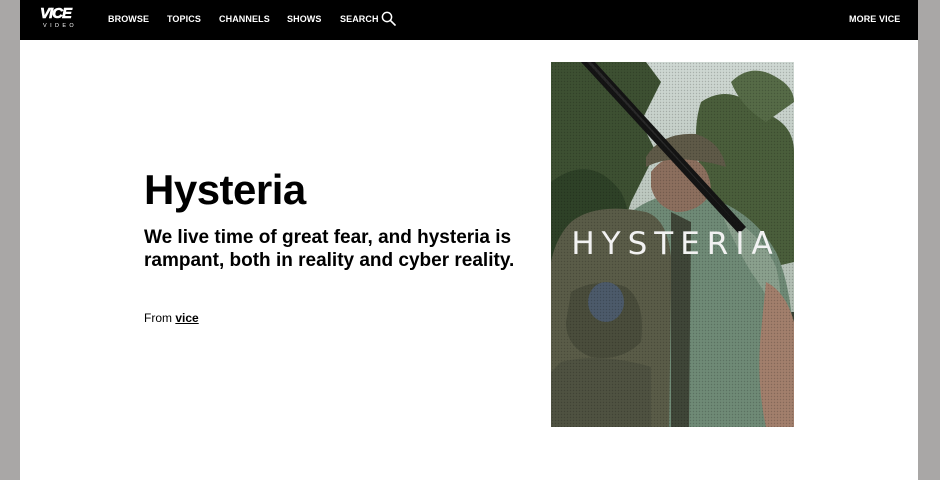 Image resolution: width=940 pixels, height=480 pixels. I want to click on poster-title: HYSTERIA, so click(675, 244).